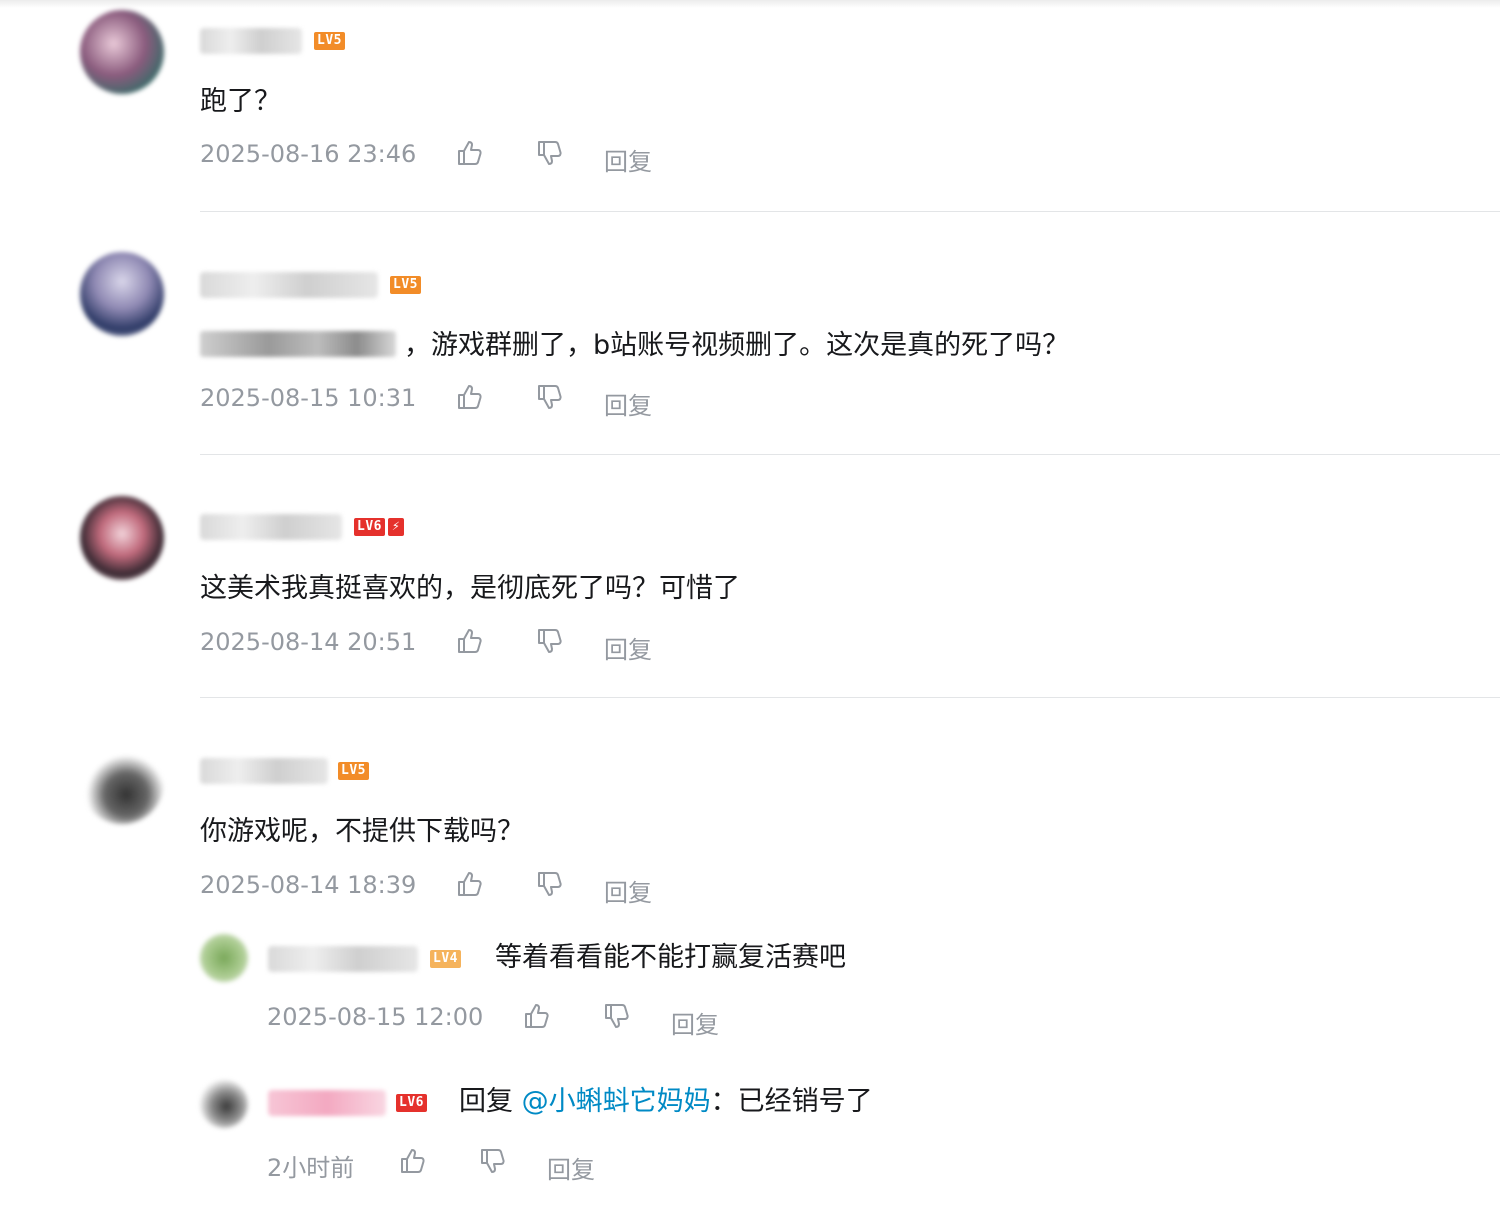 Image resolution: width=1500 pixels, height=1217 pixels. What do you see at coordinates (470, 588) in the screenshot?
I see `comment-text: 这美术我真挺喜欢的，是彻底死了吗？可惜了` at bounding box center [470, 588].